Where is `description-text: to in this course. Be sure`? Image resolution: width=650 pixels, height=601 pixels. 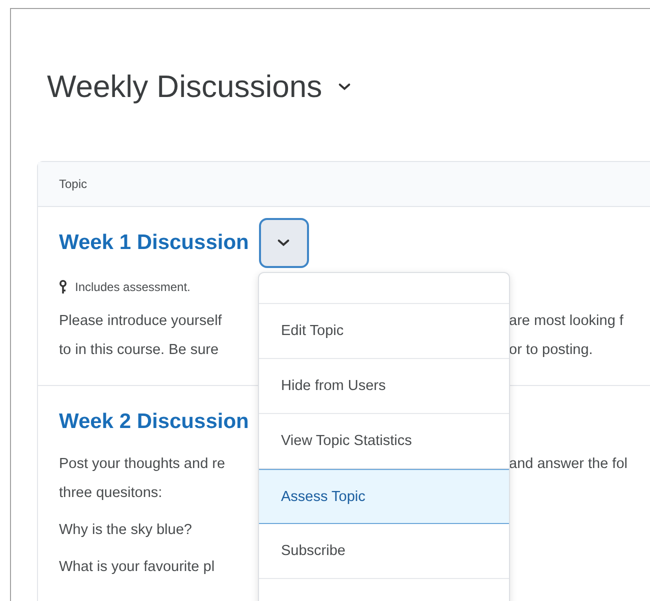 description-text: to in this course. Be sure is located at coordinates (139, 350).